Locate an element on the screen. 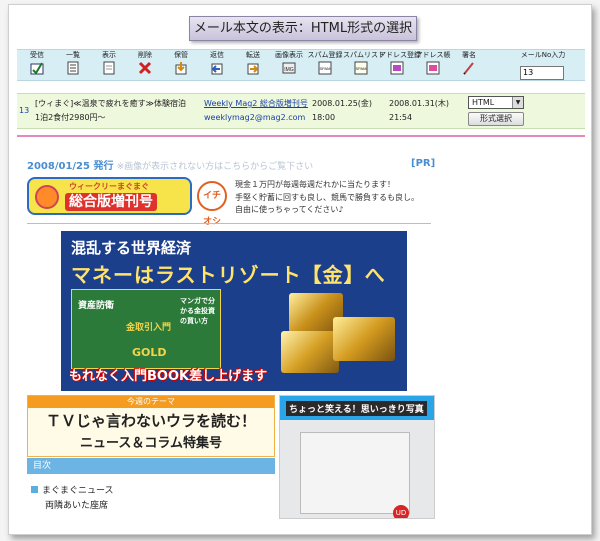 The height and width of the screenshot is (541, 600). mail-subject-line2: 1泊2食付2980円〜 is located at coordinates (70, 117).